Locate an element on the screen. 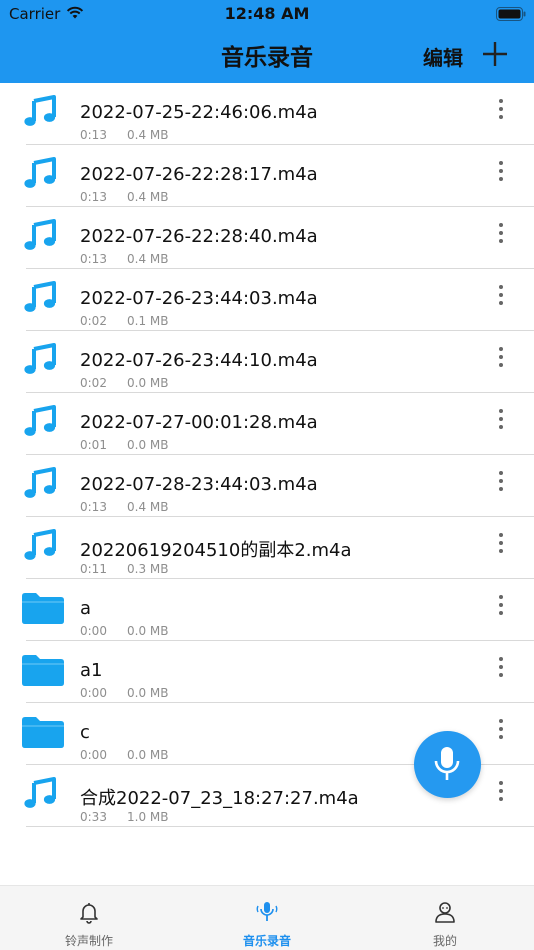 The height and width of the screenshot is (950, 534). item-duration: 0:33 is located at coordinates (93, 817).